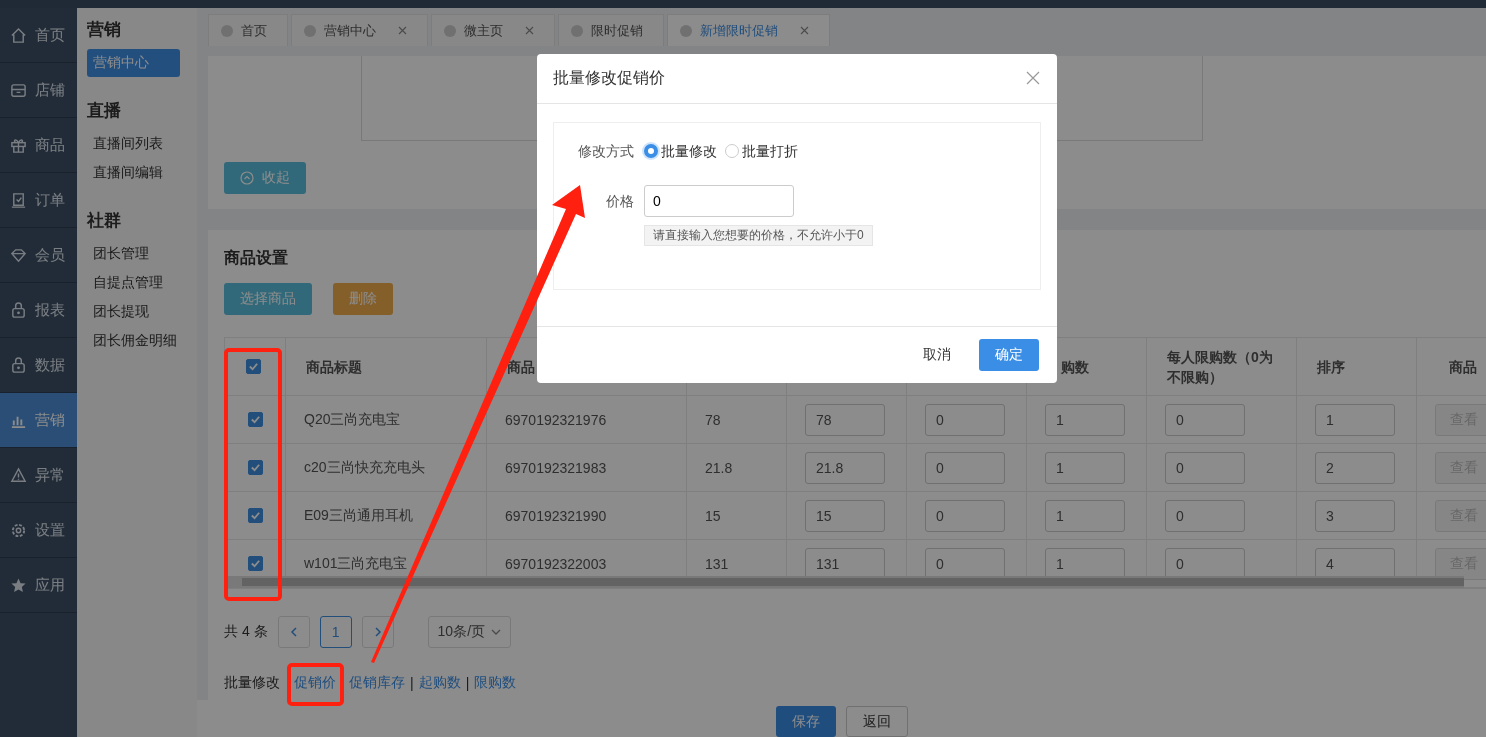 The image size is (1486, 737). What do you see at coordinates (587, 516) in the screenshot?
I see `table-cell: 6970192321990` at bounding box center [587, 516].